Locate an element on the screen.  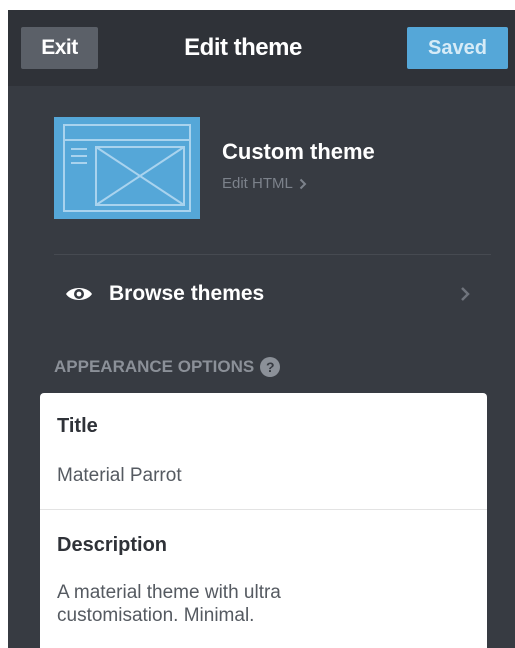
appearance-options-label: APPEARANCE OPTIONS is located at coordinates (154, 366).